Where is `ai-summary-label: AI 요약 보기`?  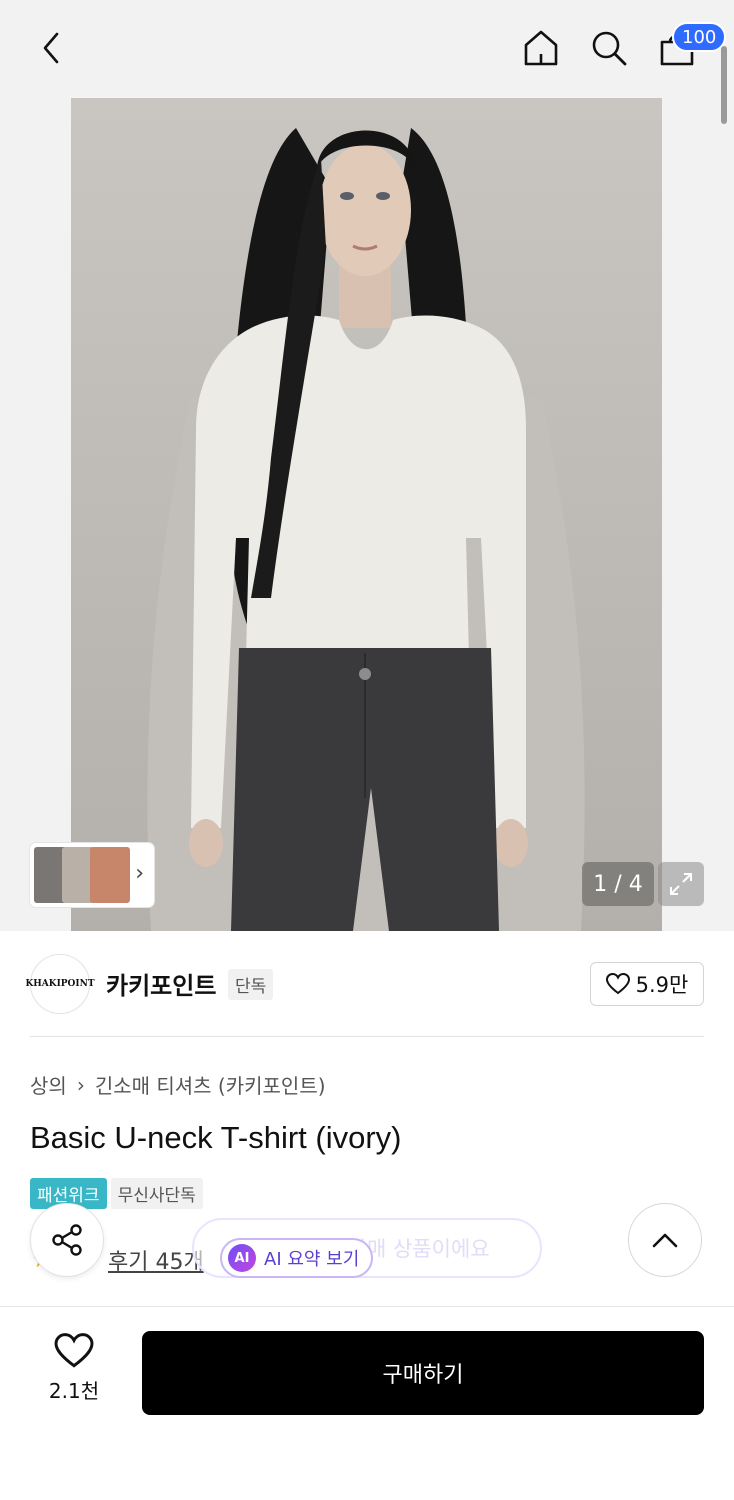
ai-summary-label: AI 요약 보기 is located at coordinates (312, 1259).